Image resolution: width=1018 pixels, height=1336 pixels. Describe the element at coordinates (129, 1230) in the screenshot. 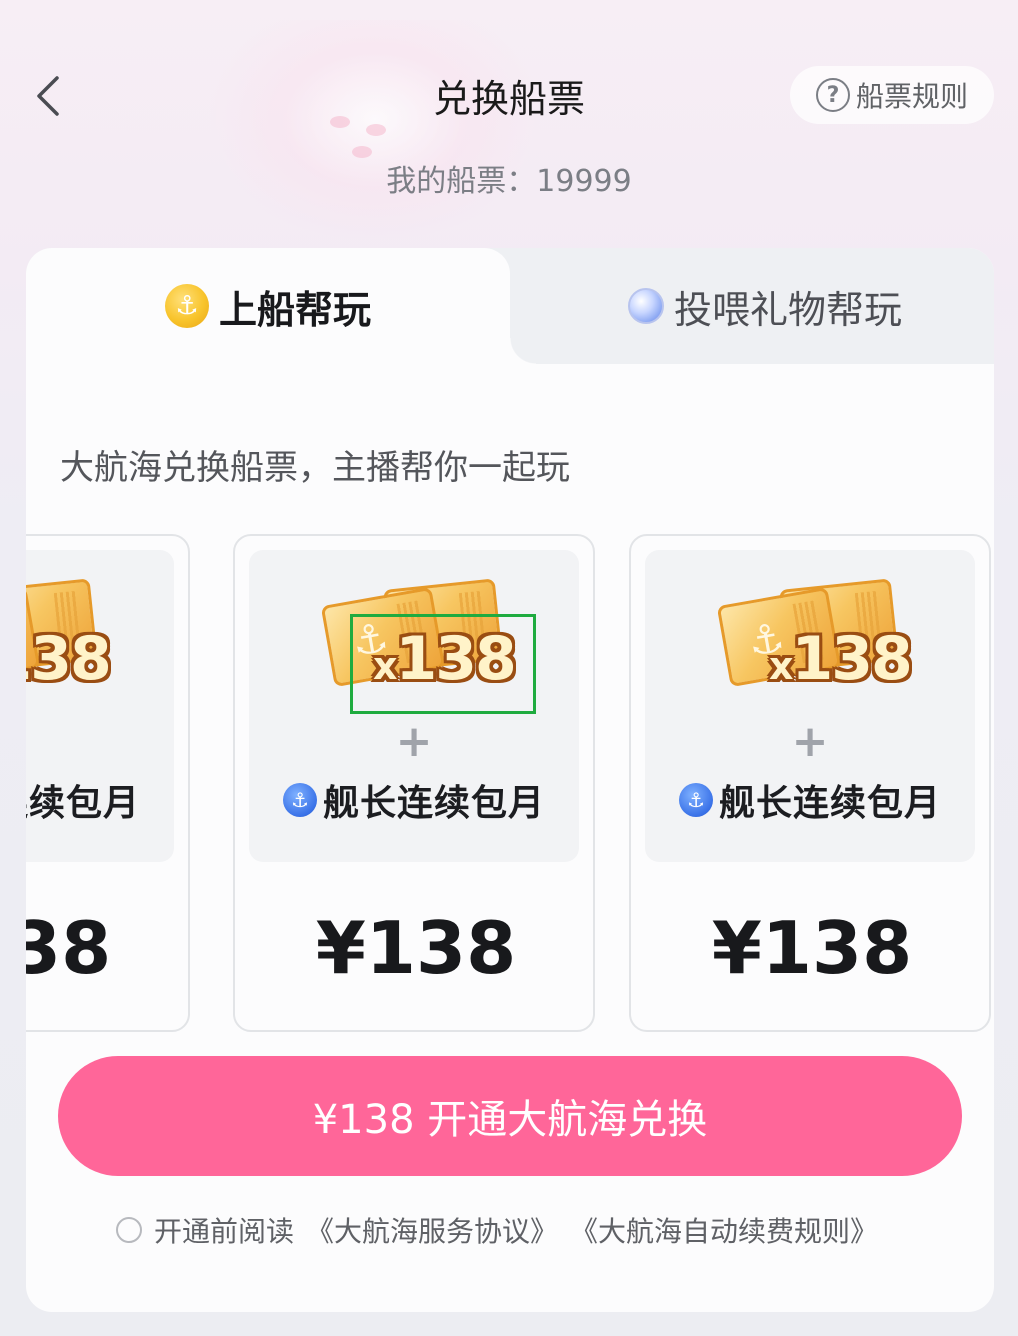

I see `agree-radio` at that location.